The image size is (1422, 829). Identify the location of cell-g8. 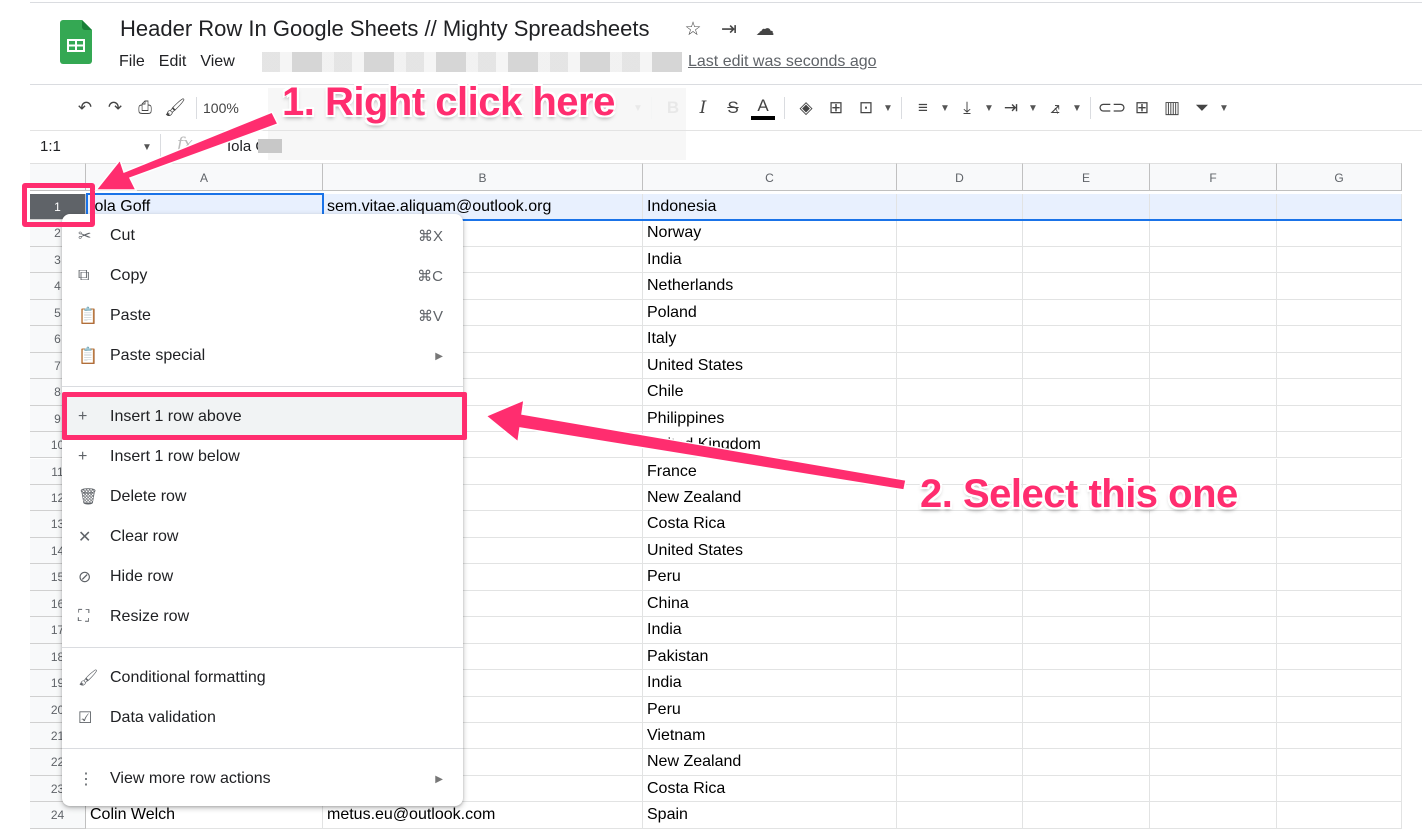
(1339, 392).